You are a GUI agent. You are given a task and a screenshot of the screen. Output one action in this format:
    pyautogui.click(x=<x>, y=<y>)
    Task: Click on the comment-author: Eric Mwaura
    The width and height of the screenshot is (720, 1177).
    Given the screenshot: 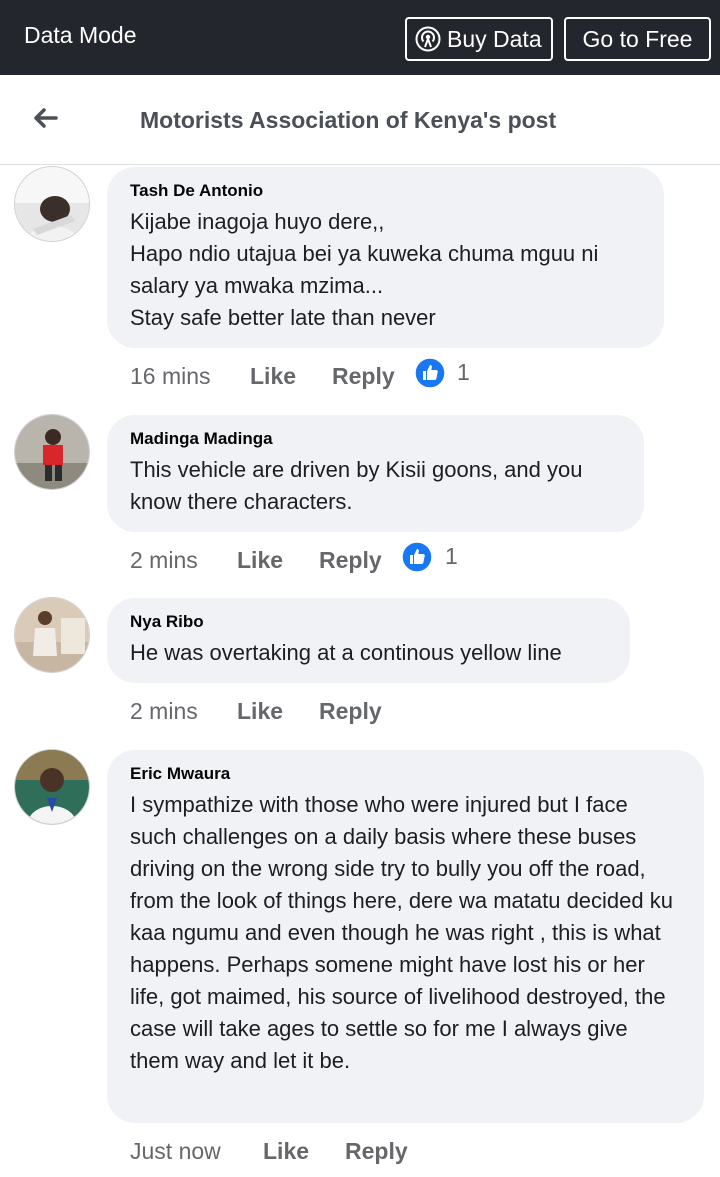 What is the action you would take?
    pyautogui.click(x=405, y=774)
    